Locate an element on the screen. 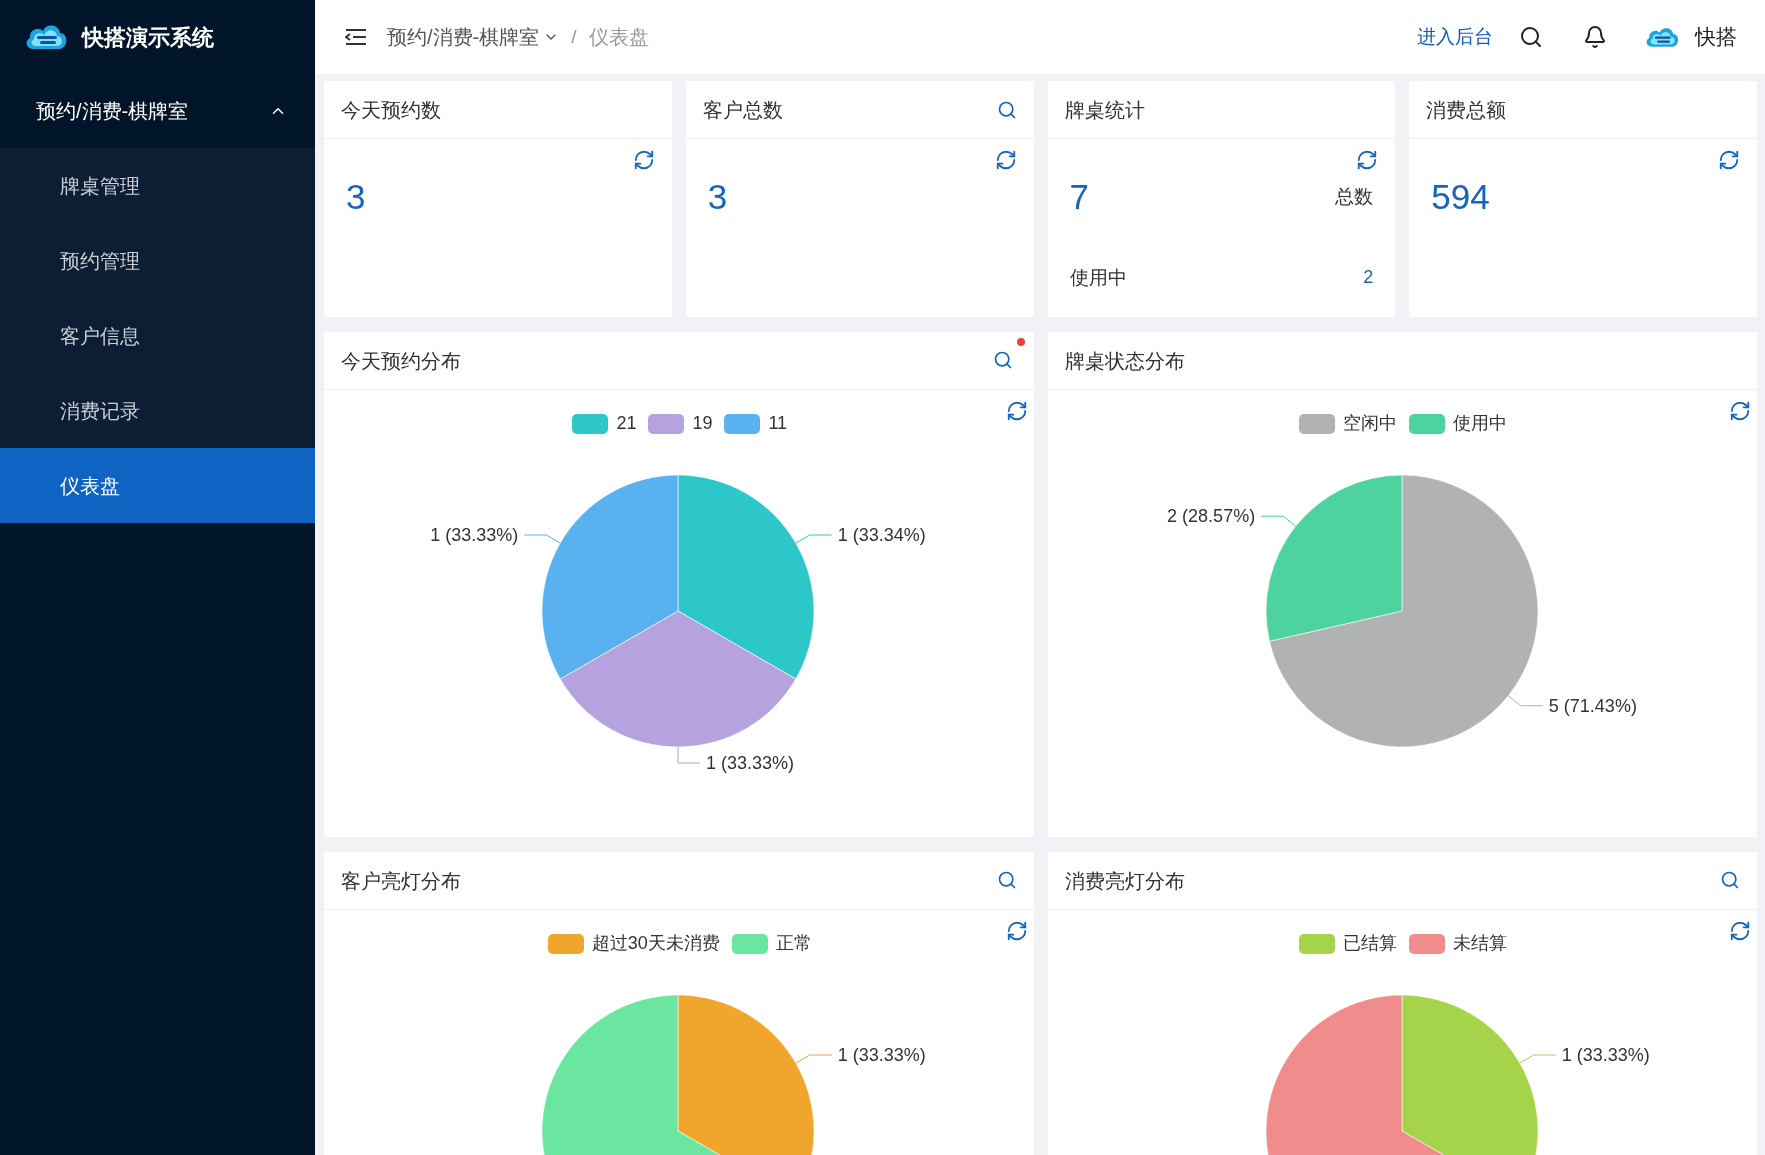 The image size is (1765, 1155). menu-icon is located at coordinates (356, 37).